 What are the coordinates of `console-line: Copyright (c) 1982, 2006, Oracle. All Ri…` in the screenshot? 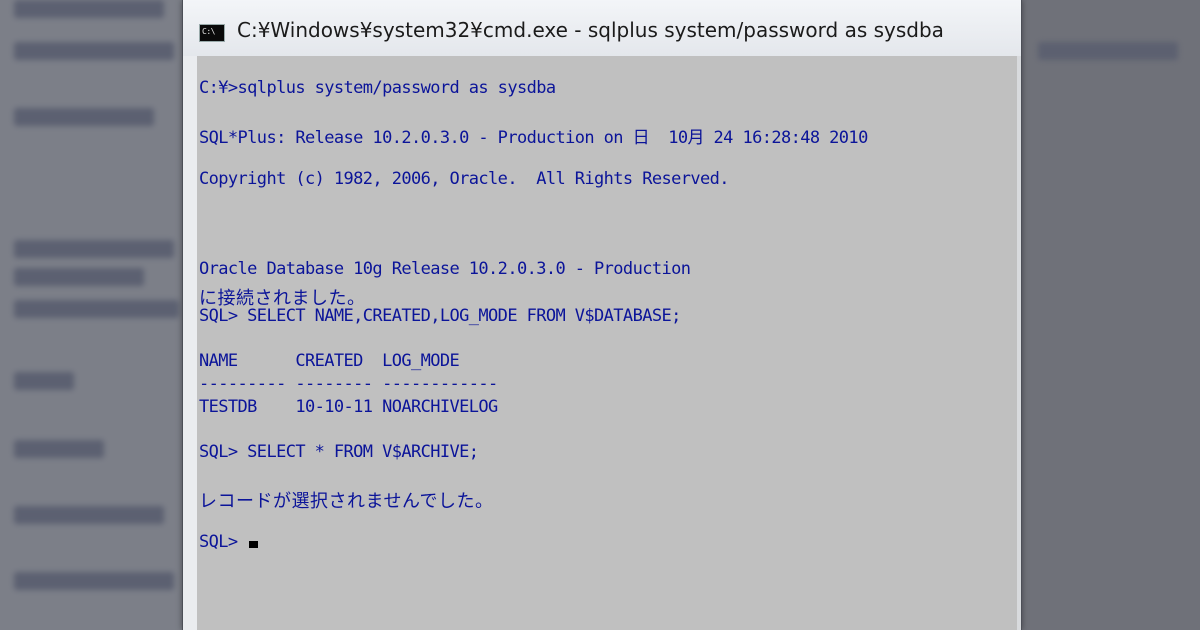 It's located at (464, 179).